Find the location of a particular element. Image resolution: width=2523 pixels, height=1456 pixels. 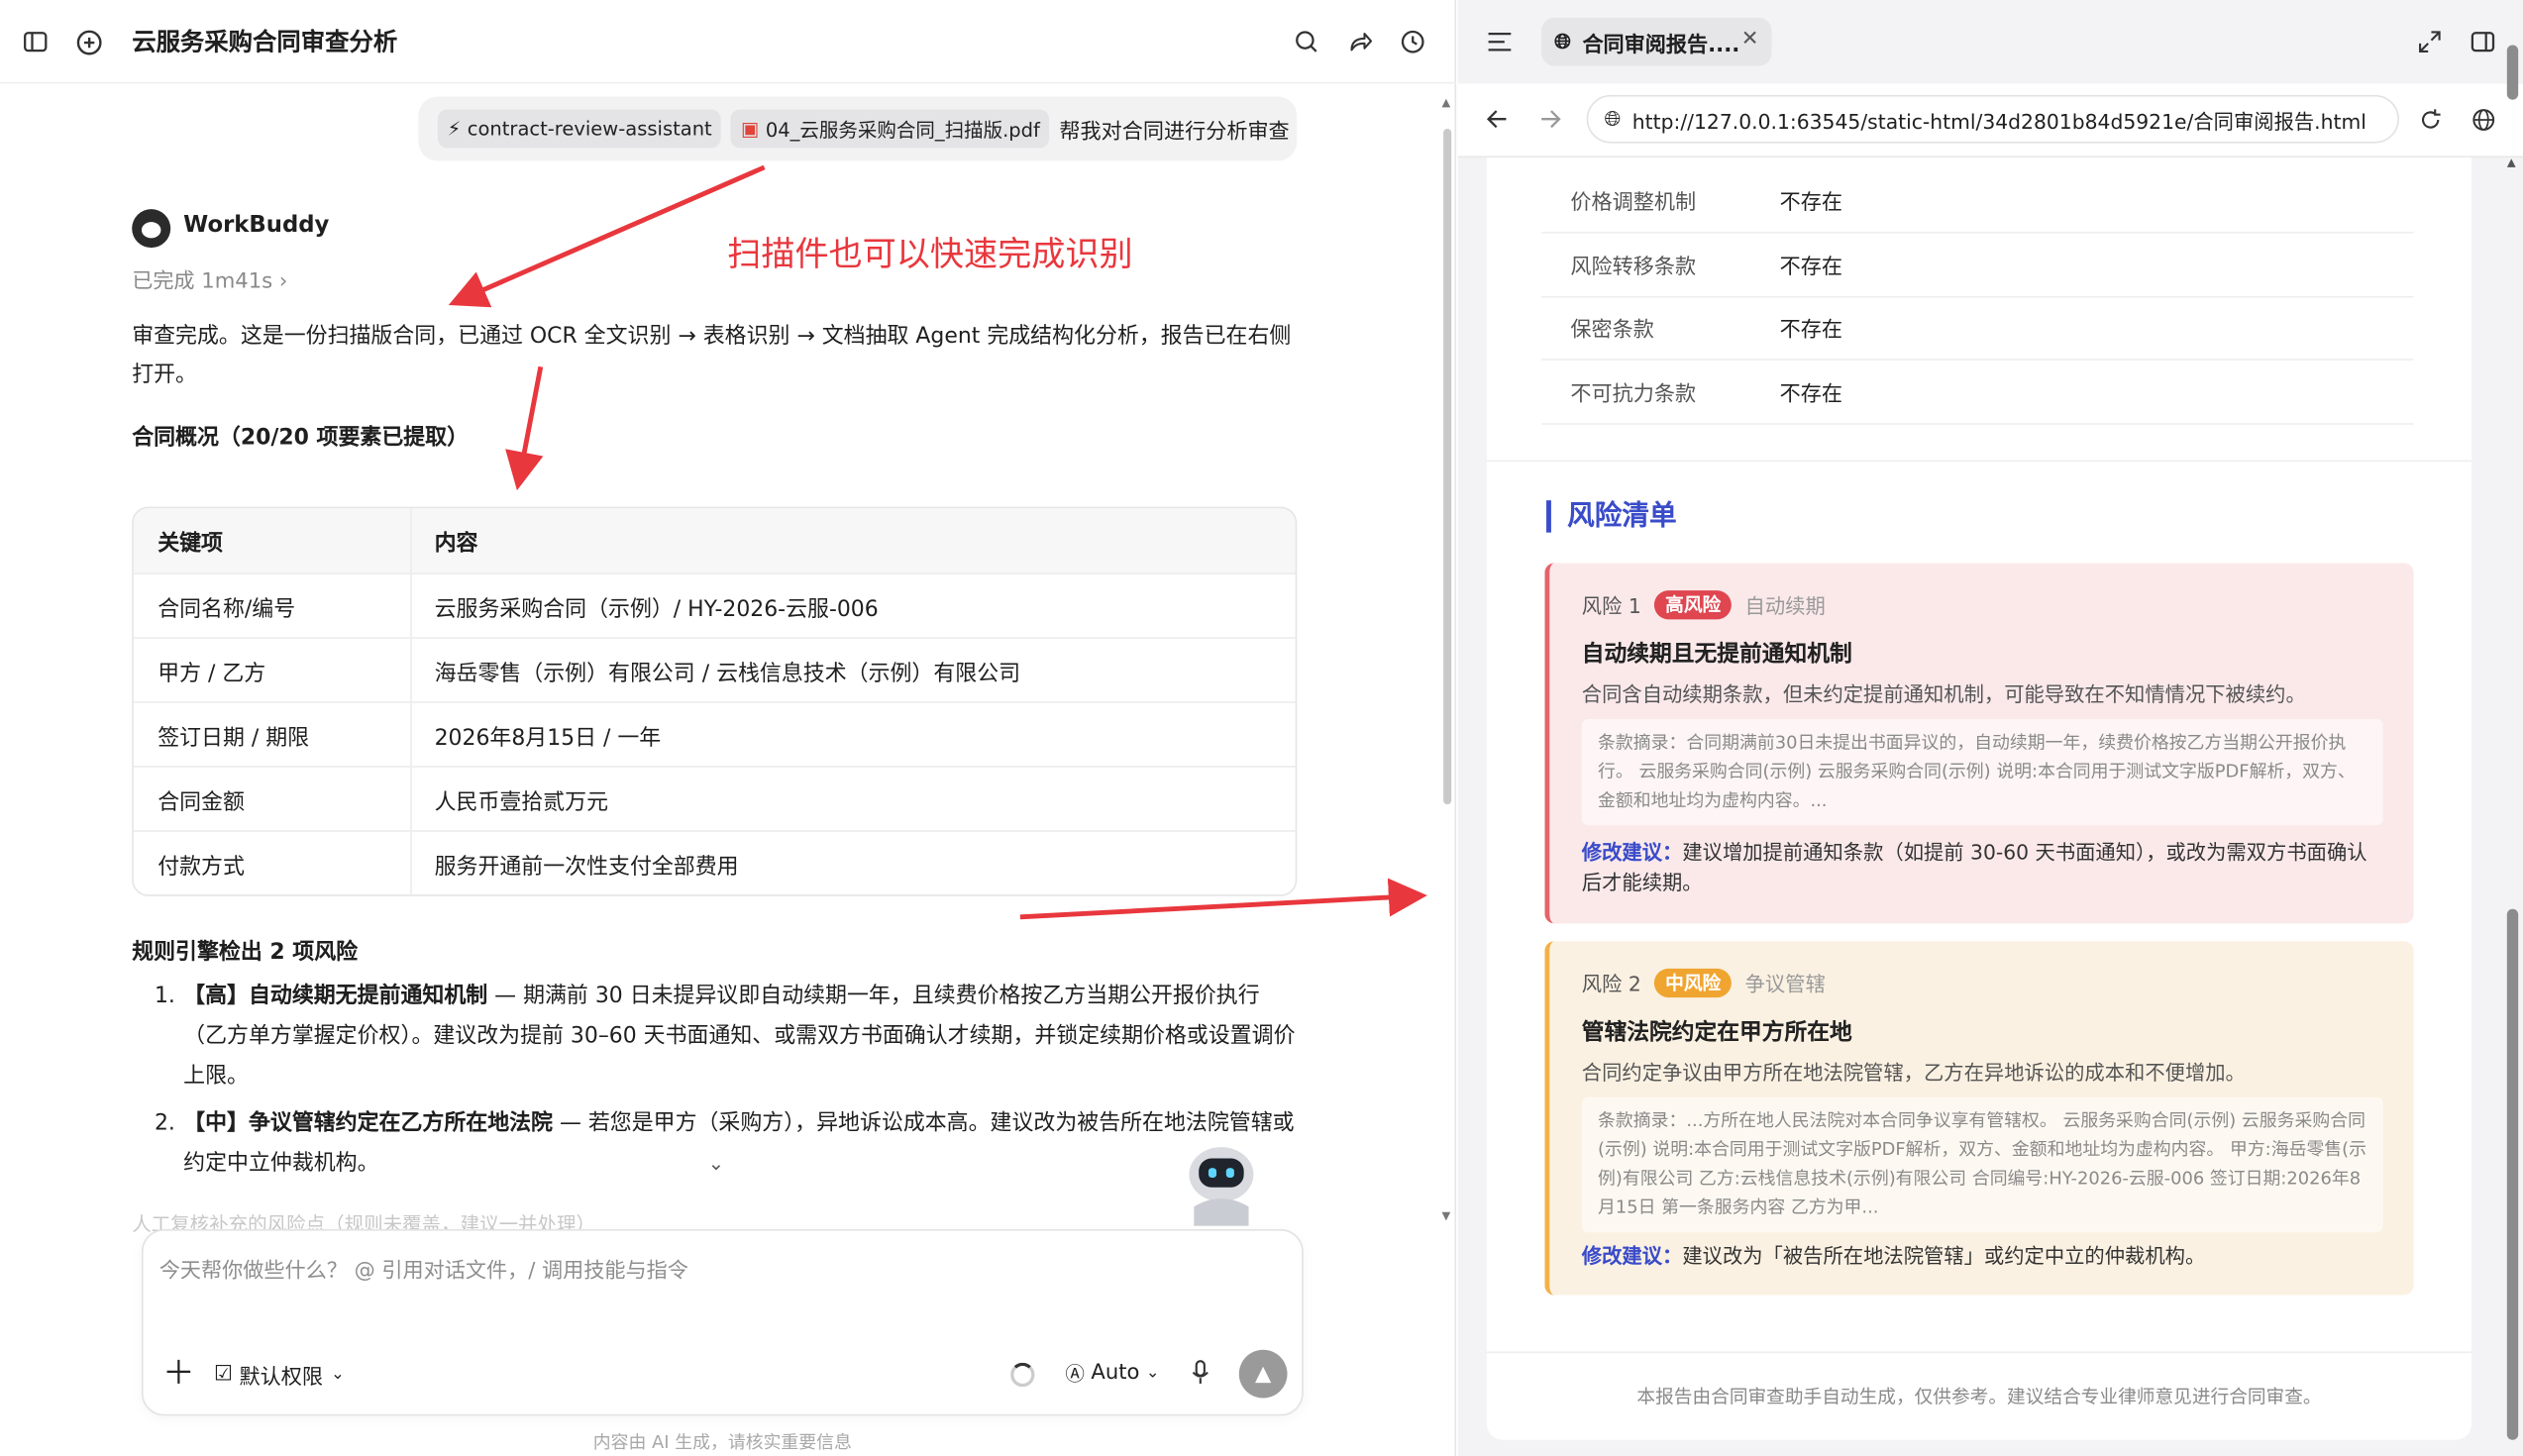

agent-avatar is located at coordinates (152, 229).